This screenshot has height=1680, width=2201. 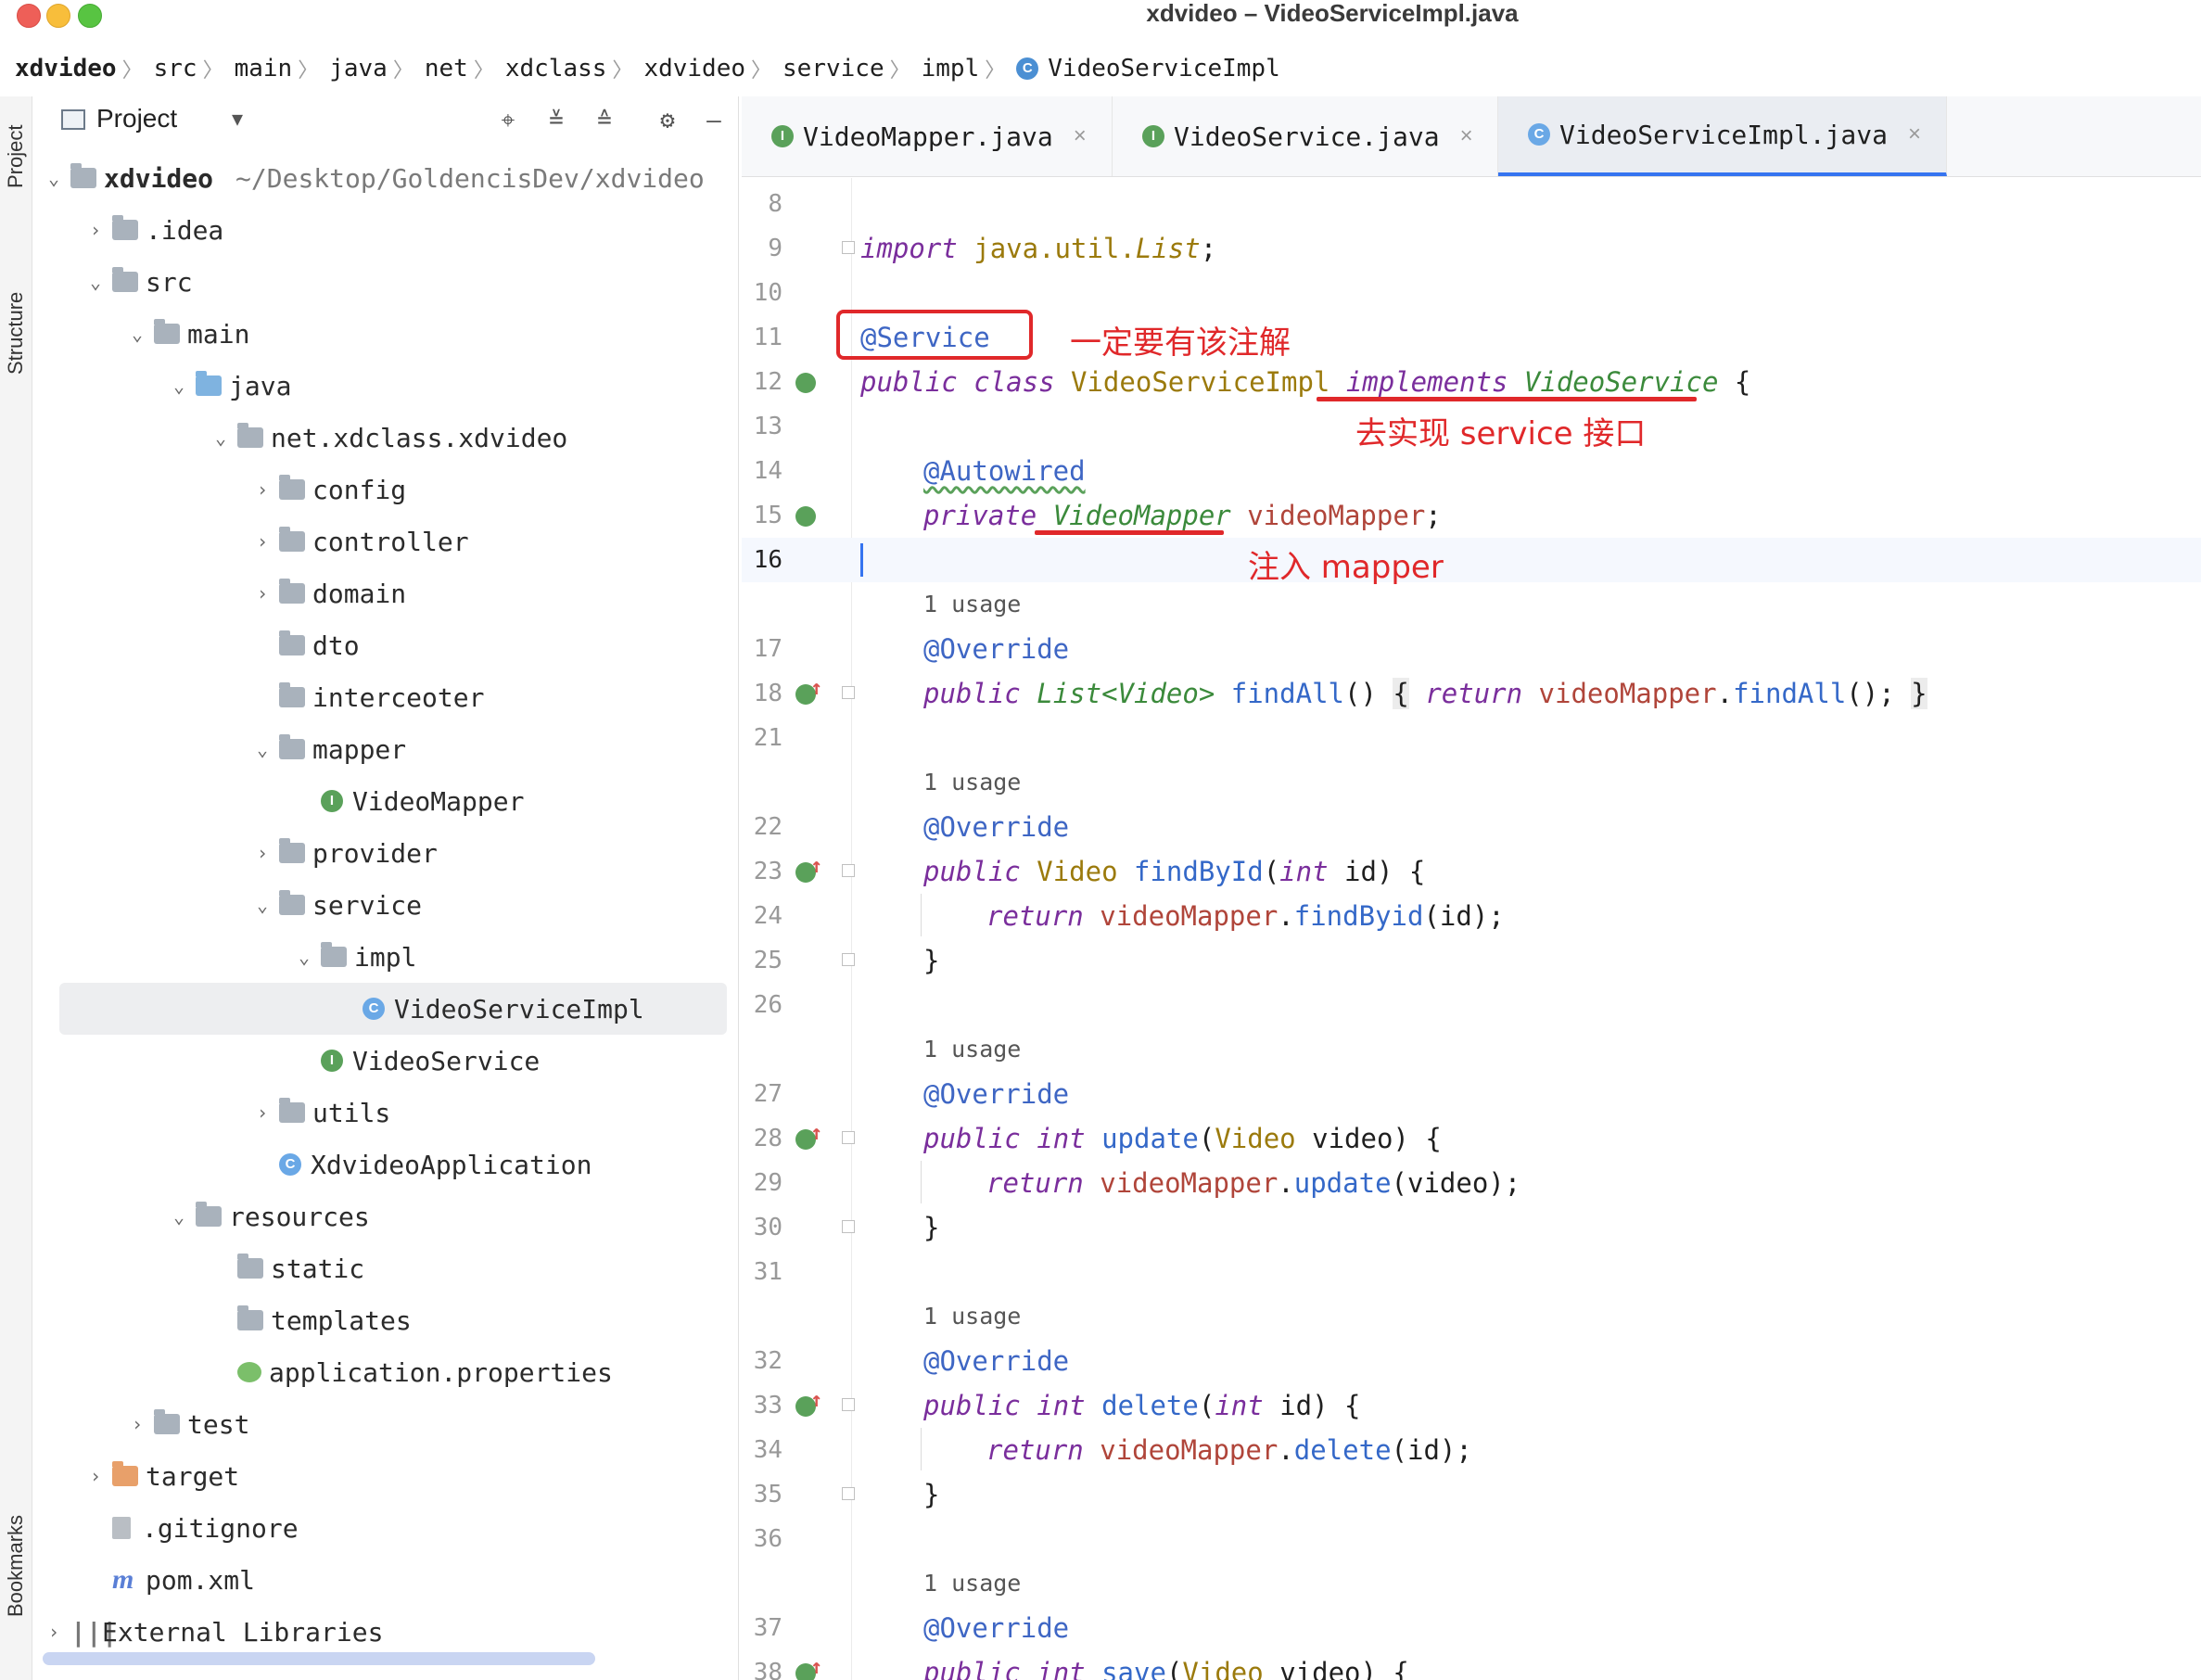 I want to click on breadcrumb-item: impl, so click(x=951, y=69).